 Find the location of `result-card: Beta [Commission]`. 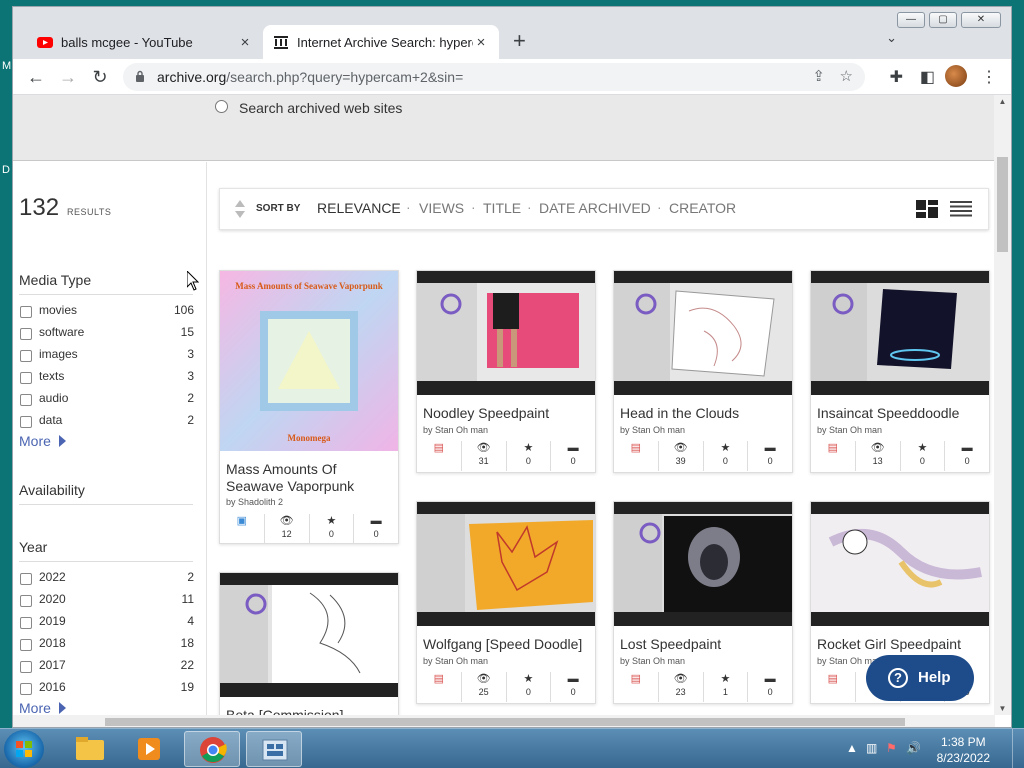

result-card: Beta [Commission] is located at coordinates (309, 643).